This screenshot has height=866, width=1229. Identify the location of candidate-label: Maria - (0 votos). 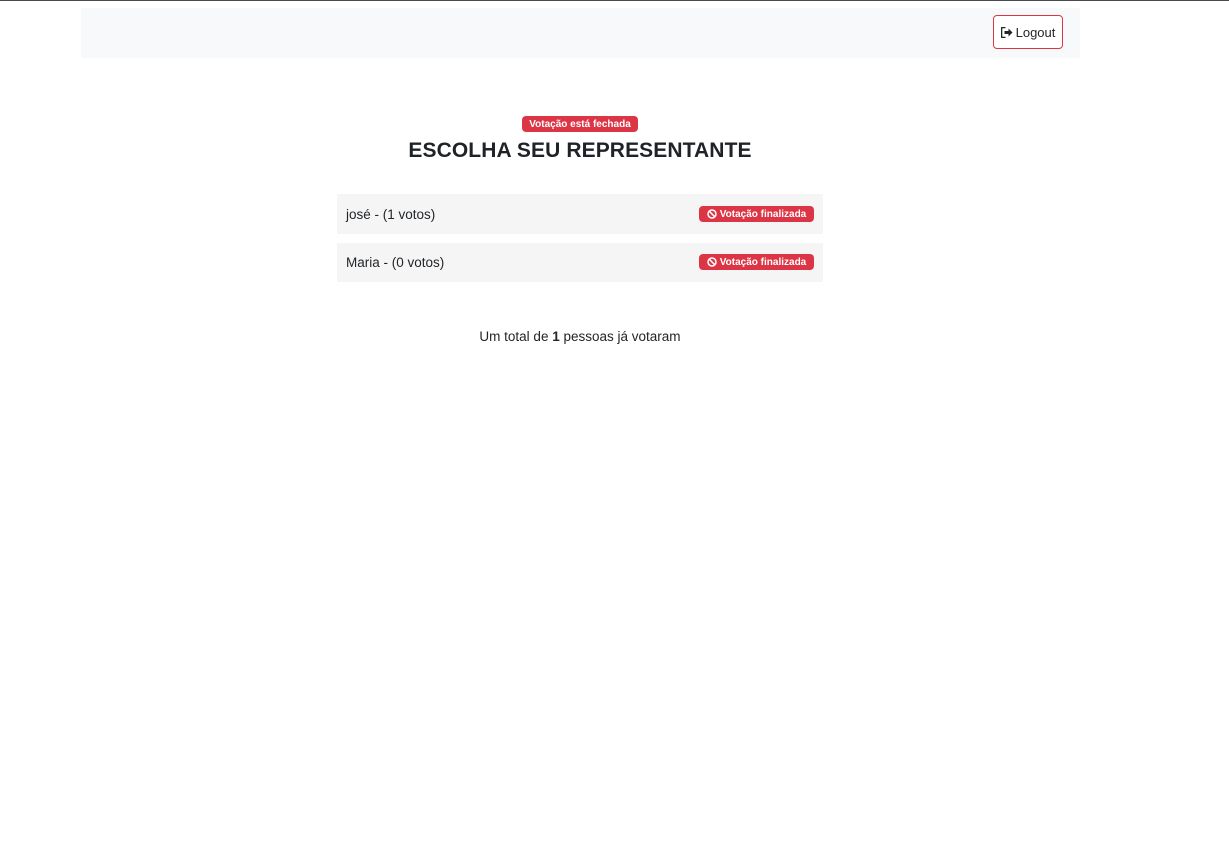
(395, 262).